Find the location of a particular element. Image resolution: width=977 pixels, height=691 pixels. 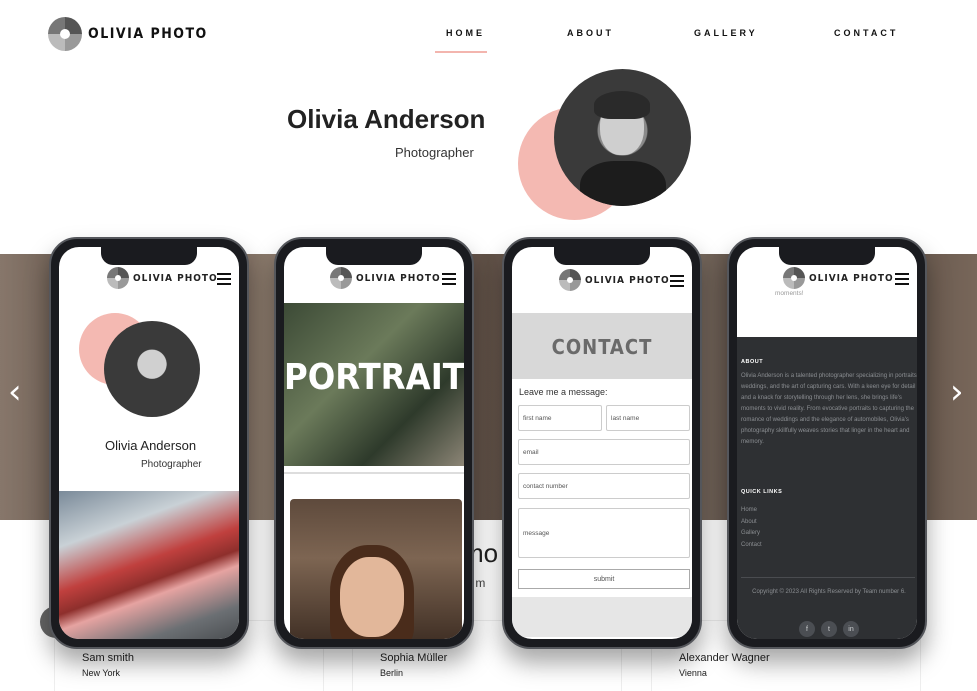

first-name-field: first name is located at coordinates (560, 418).